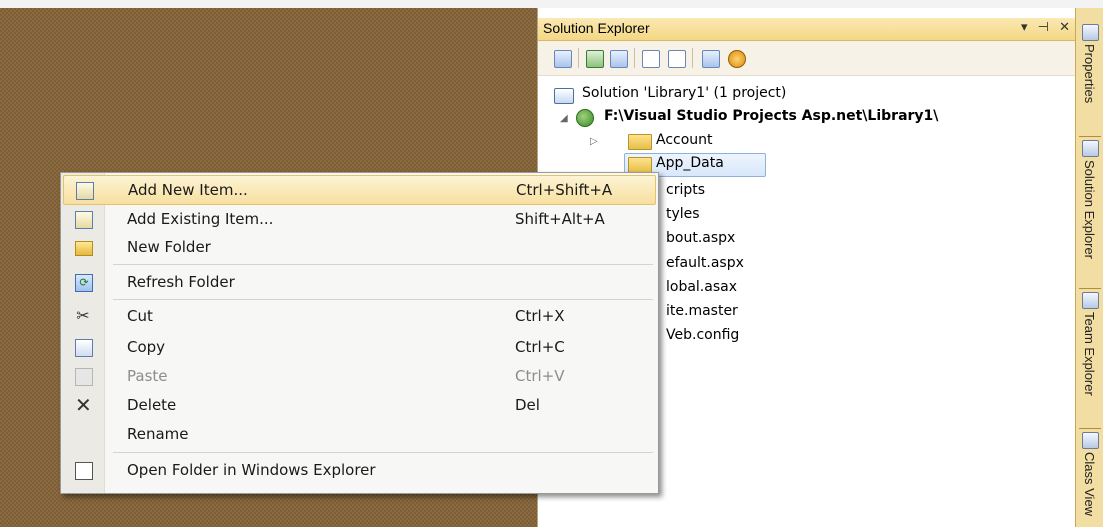 The width and height of the screenshot is (1103, 527). I want to click on menu-item-shortcut: Ctrl+Shift+A, so click(564, 190).